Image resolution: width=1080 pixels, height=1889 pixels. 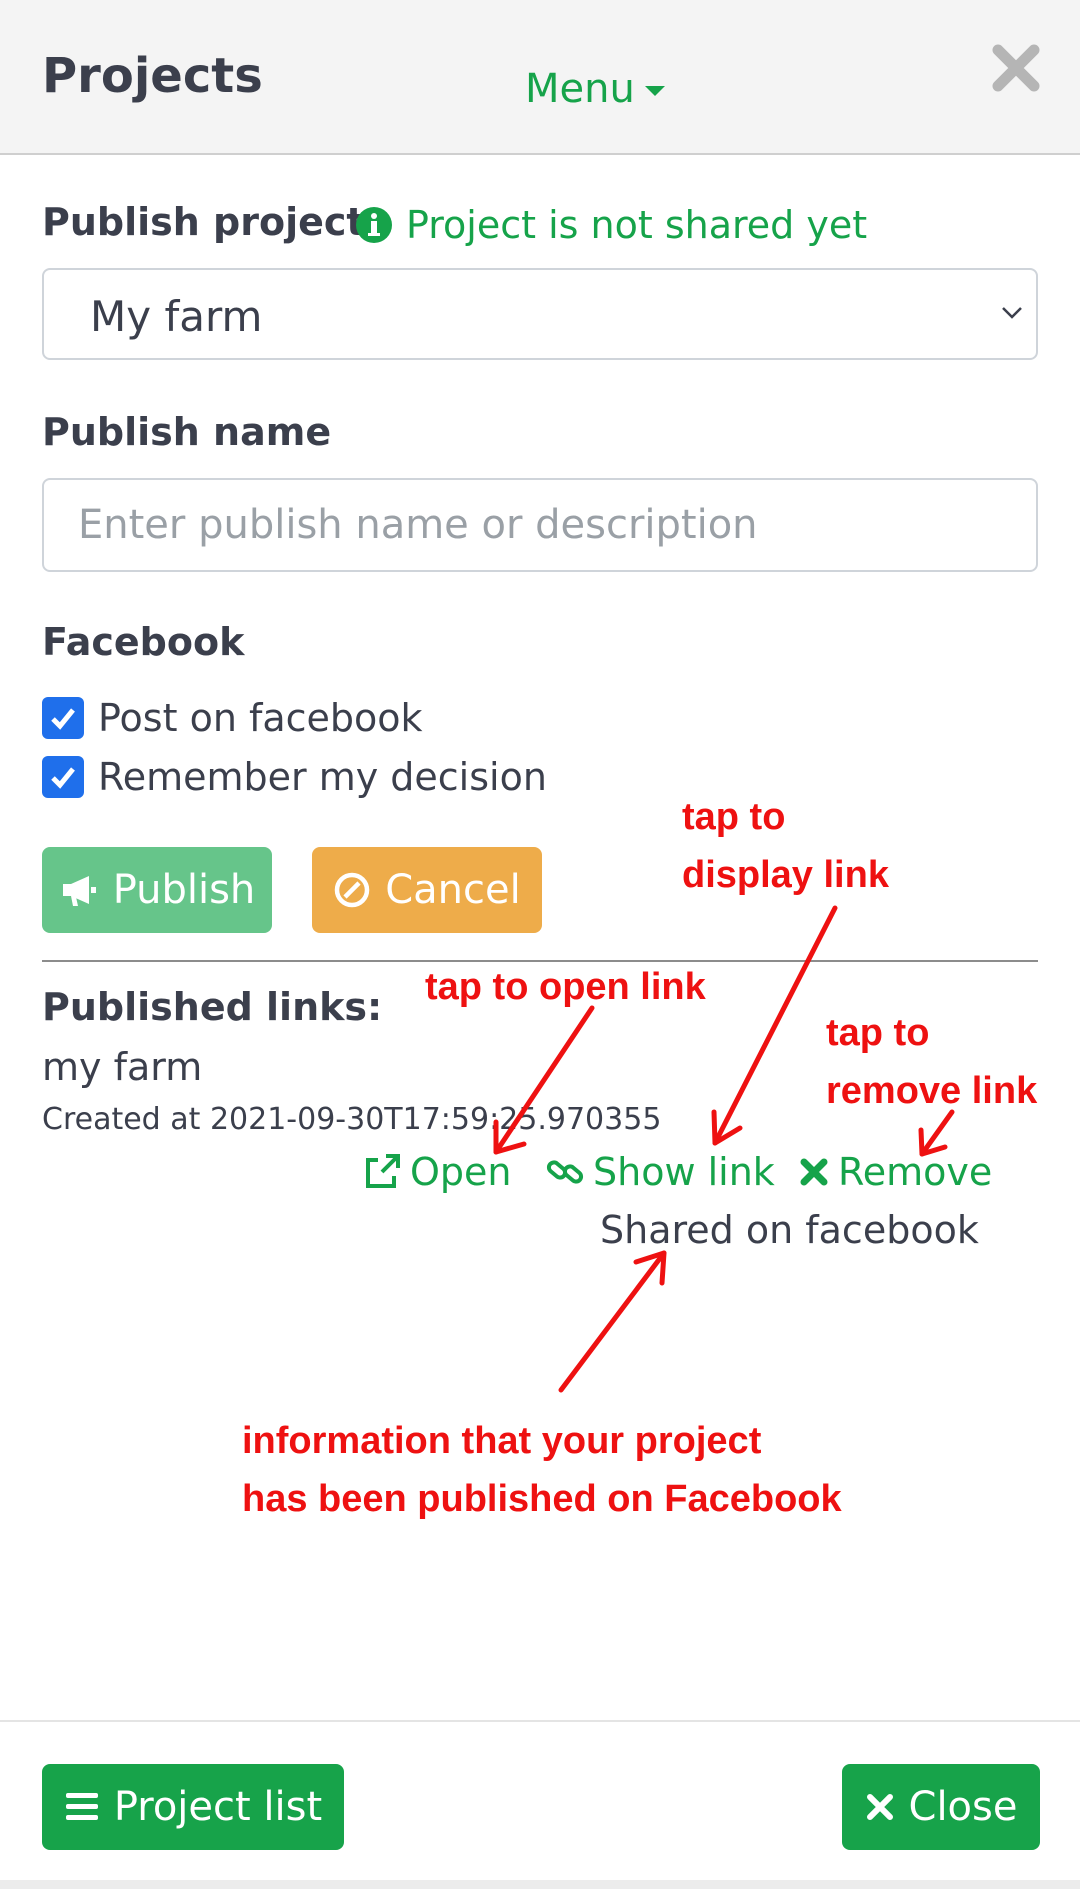 What do you see at coordinates (212, 1007) in the screenshot?
I see `published-links-label: Published links:` at bounding box center [212, 1007].